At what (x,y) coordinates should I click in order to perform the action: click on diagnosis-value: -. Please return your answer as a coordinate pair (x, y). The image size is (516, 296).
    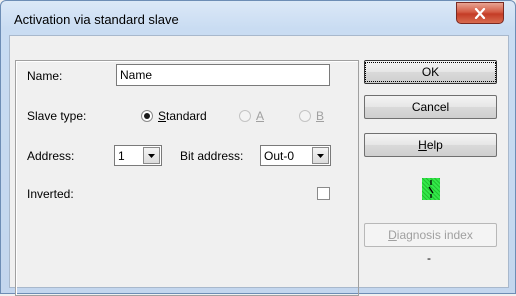
    Looking at the image, I should click on (429, 258).